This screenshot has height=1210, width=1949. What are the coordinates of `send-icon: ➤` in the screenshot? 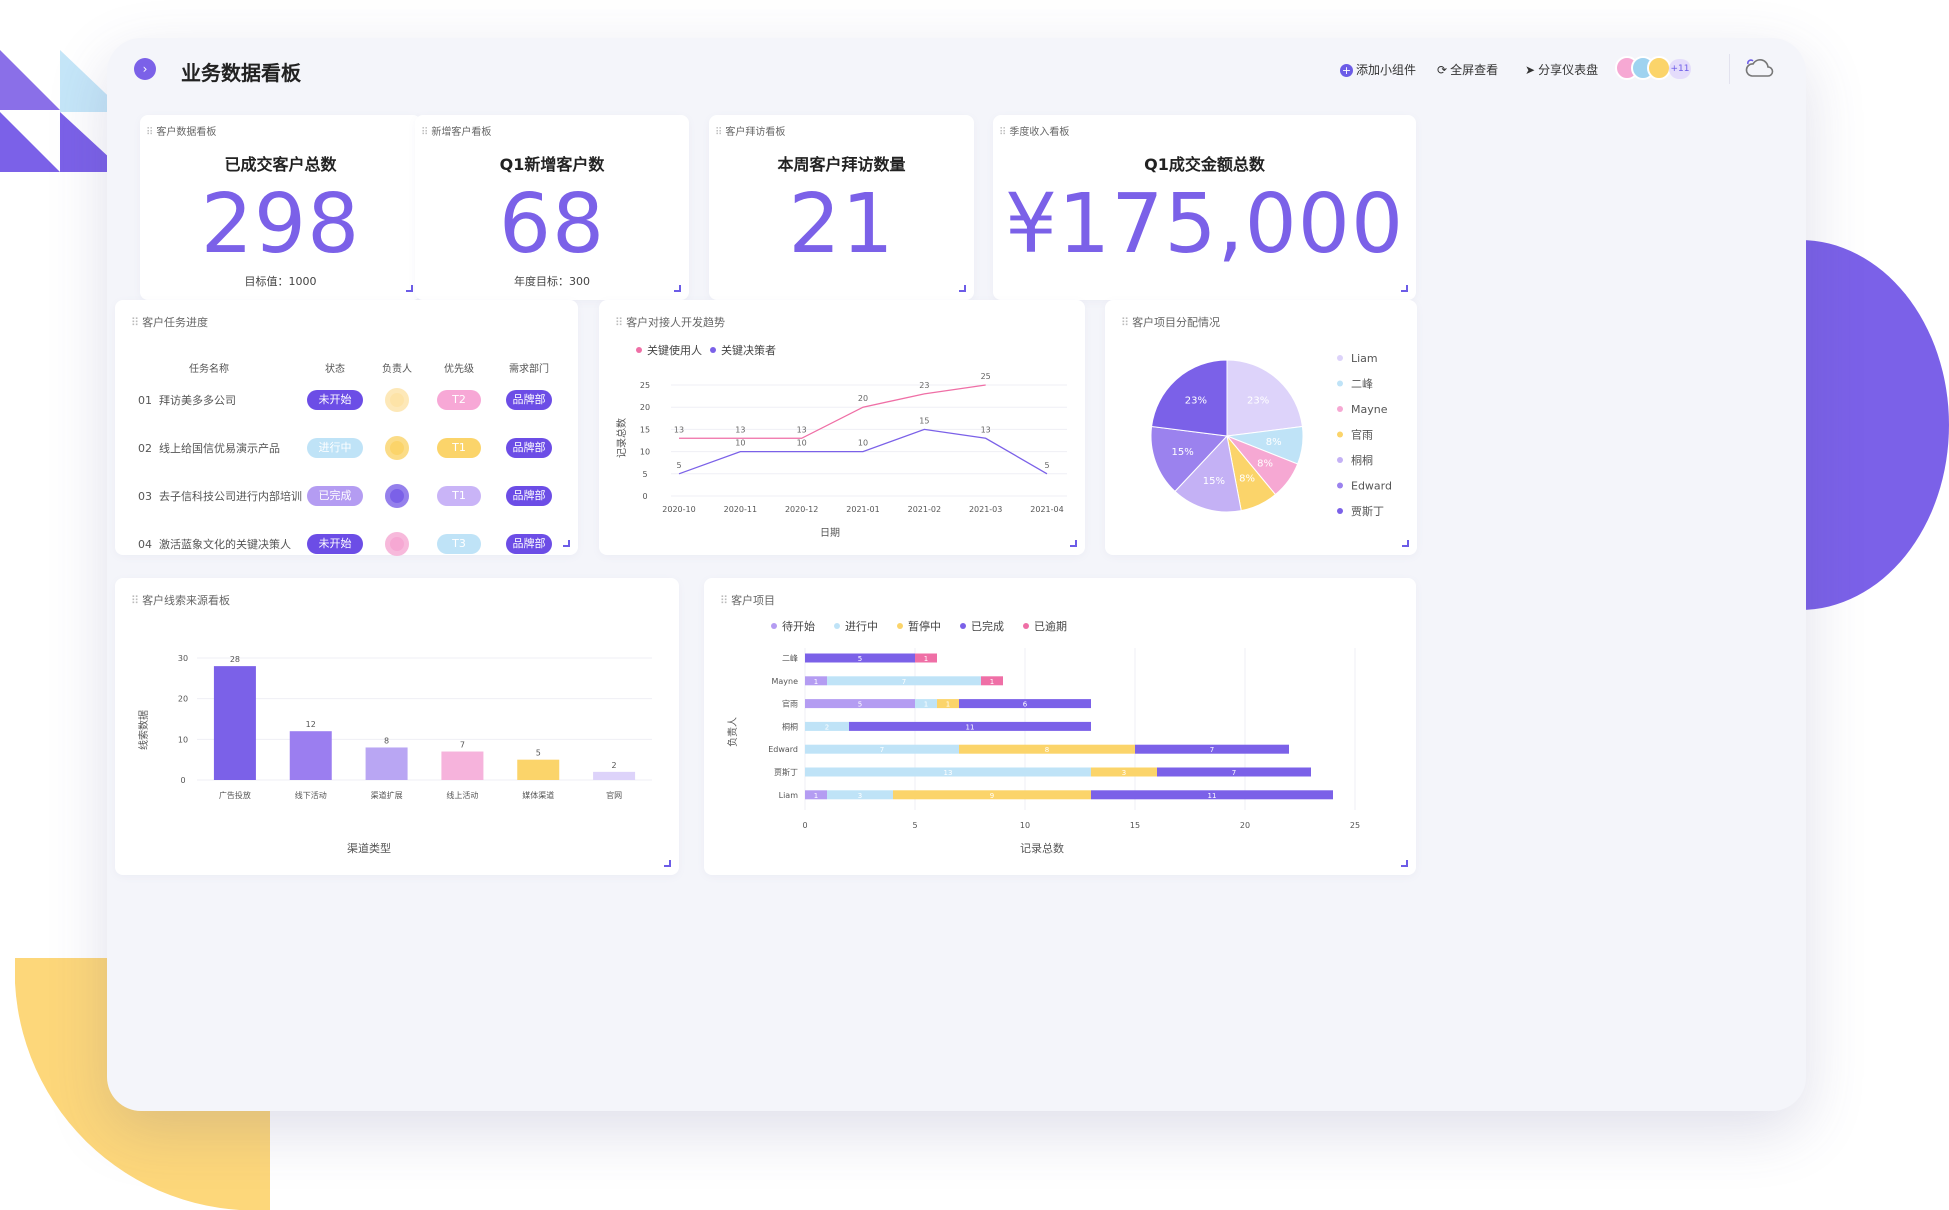 It's located at (1530, 70).